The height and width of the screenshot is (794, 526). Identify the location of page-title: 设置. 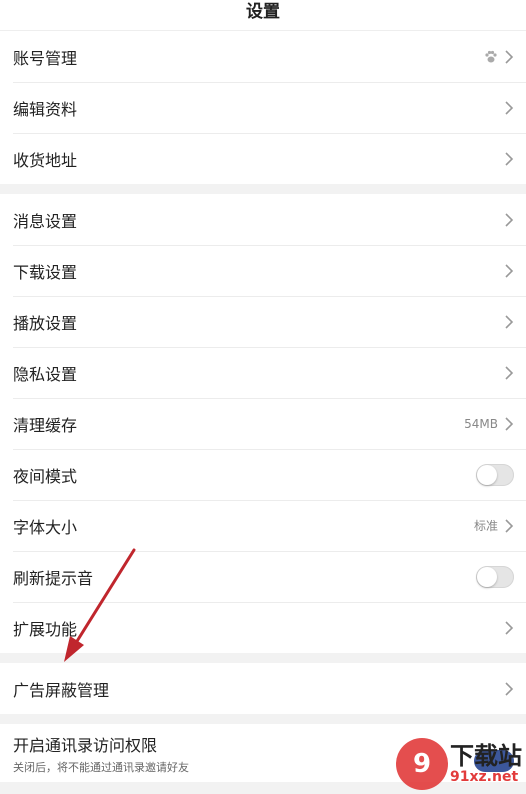
(263, 12).